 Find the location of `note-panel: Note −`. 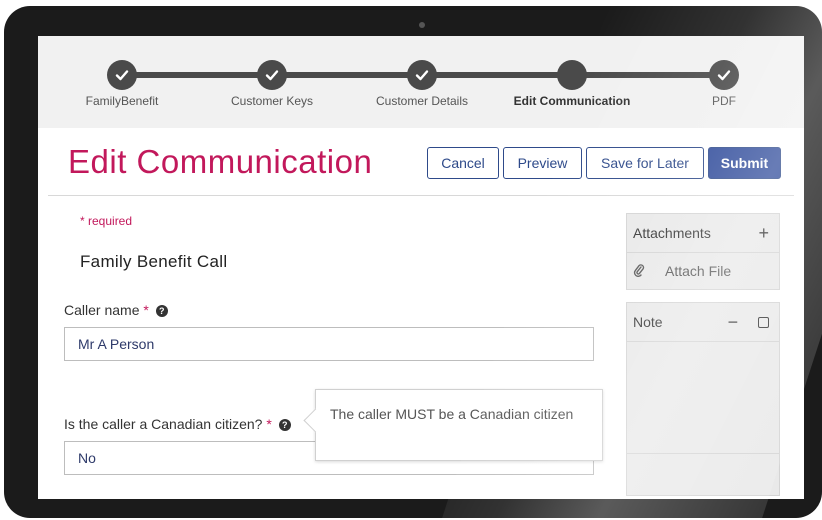

note-panel: Note − is located at coordinates (703, 399).